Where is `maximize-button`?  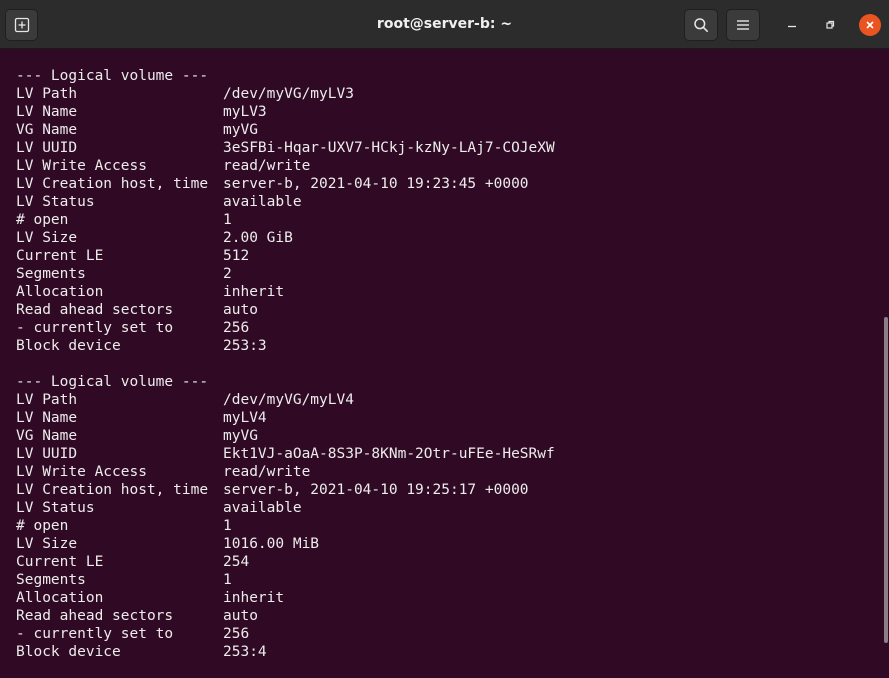 maximize-button is located at coordinates (830, 25).